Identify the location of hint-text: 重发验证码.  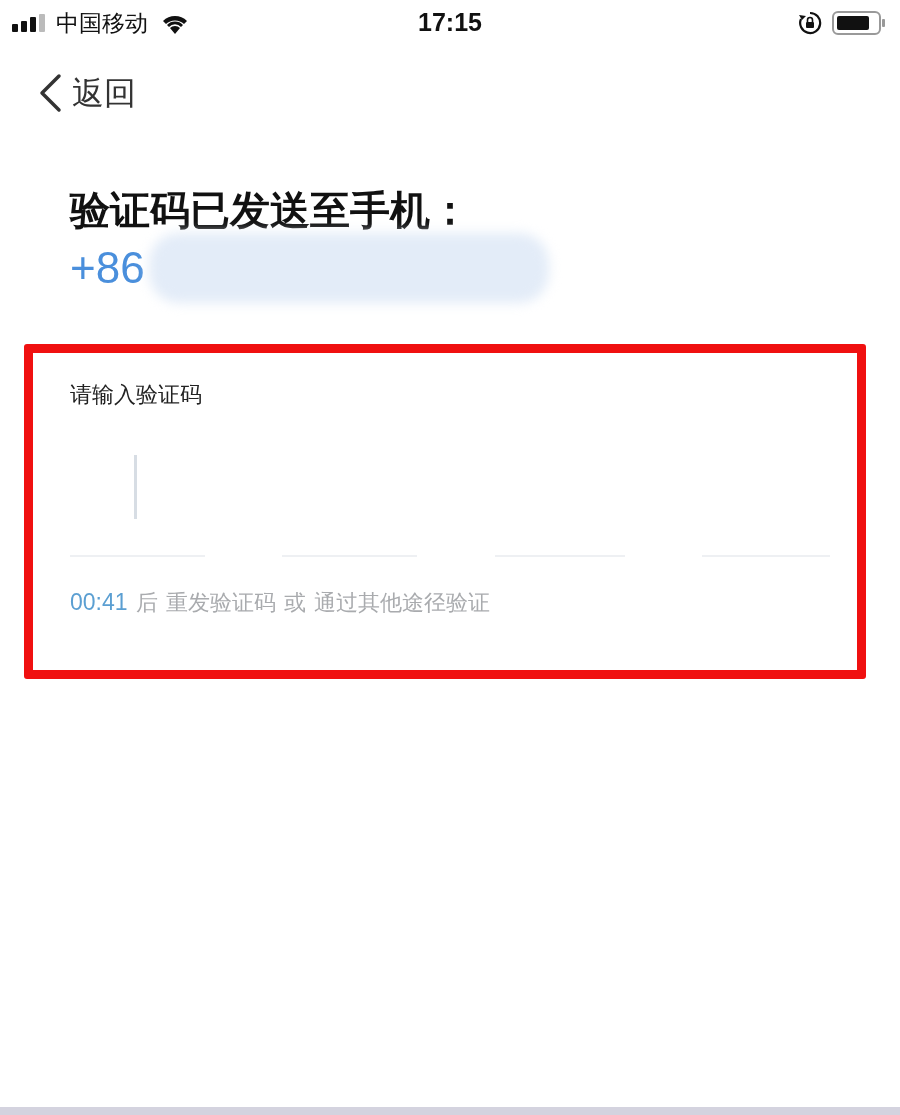
(220, 602).